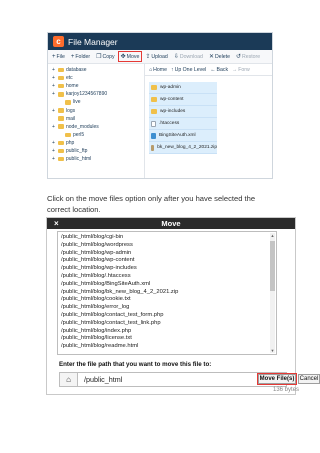 This screenshot has height=453, width=320. What do you see at coordinates (167, 246) in the screenshot?
I see `path-list-item: /public_html/blog/wordpress` at bounding box center [167, 246].